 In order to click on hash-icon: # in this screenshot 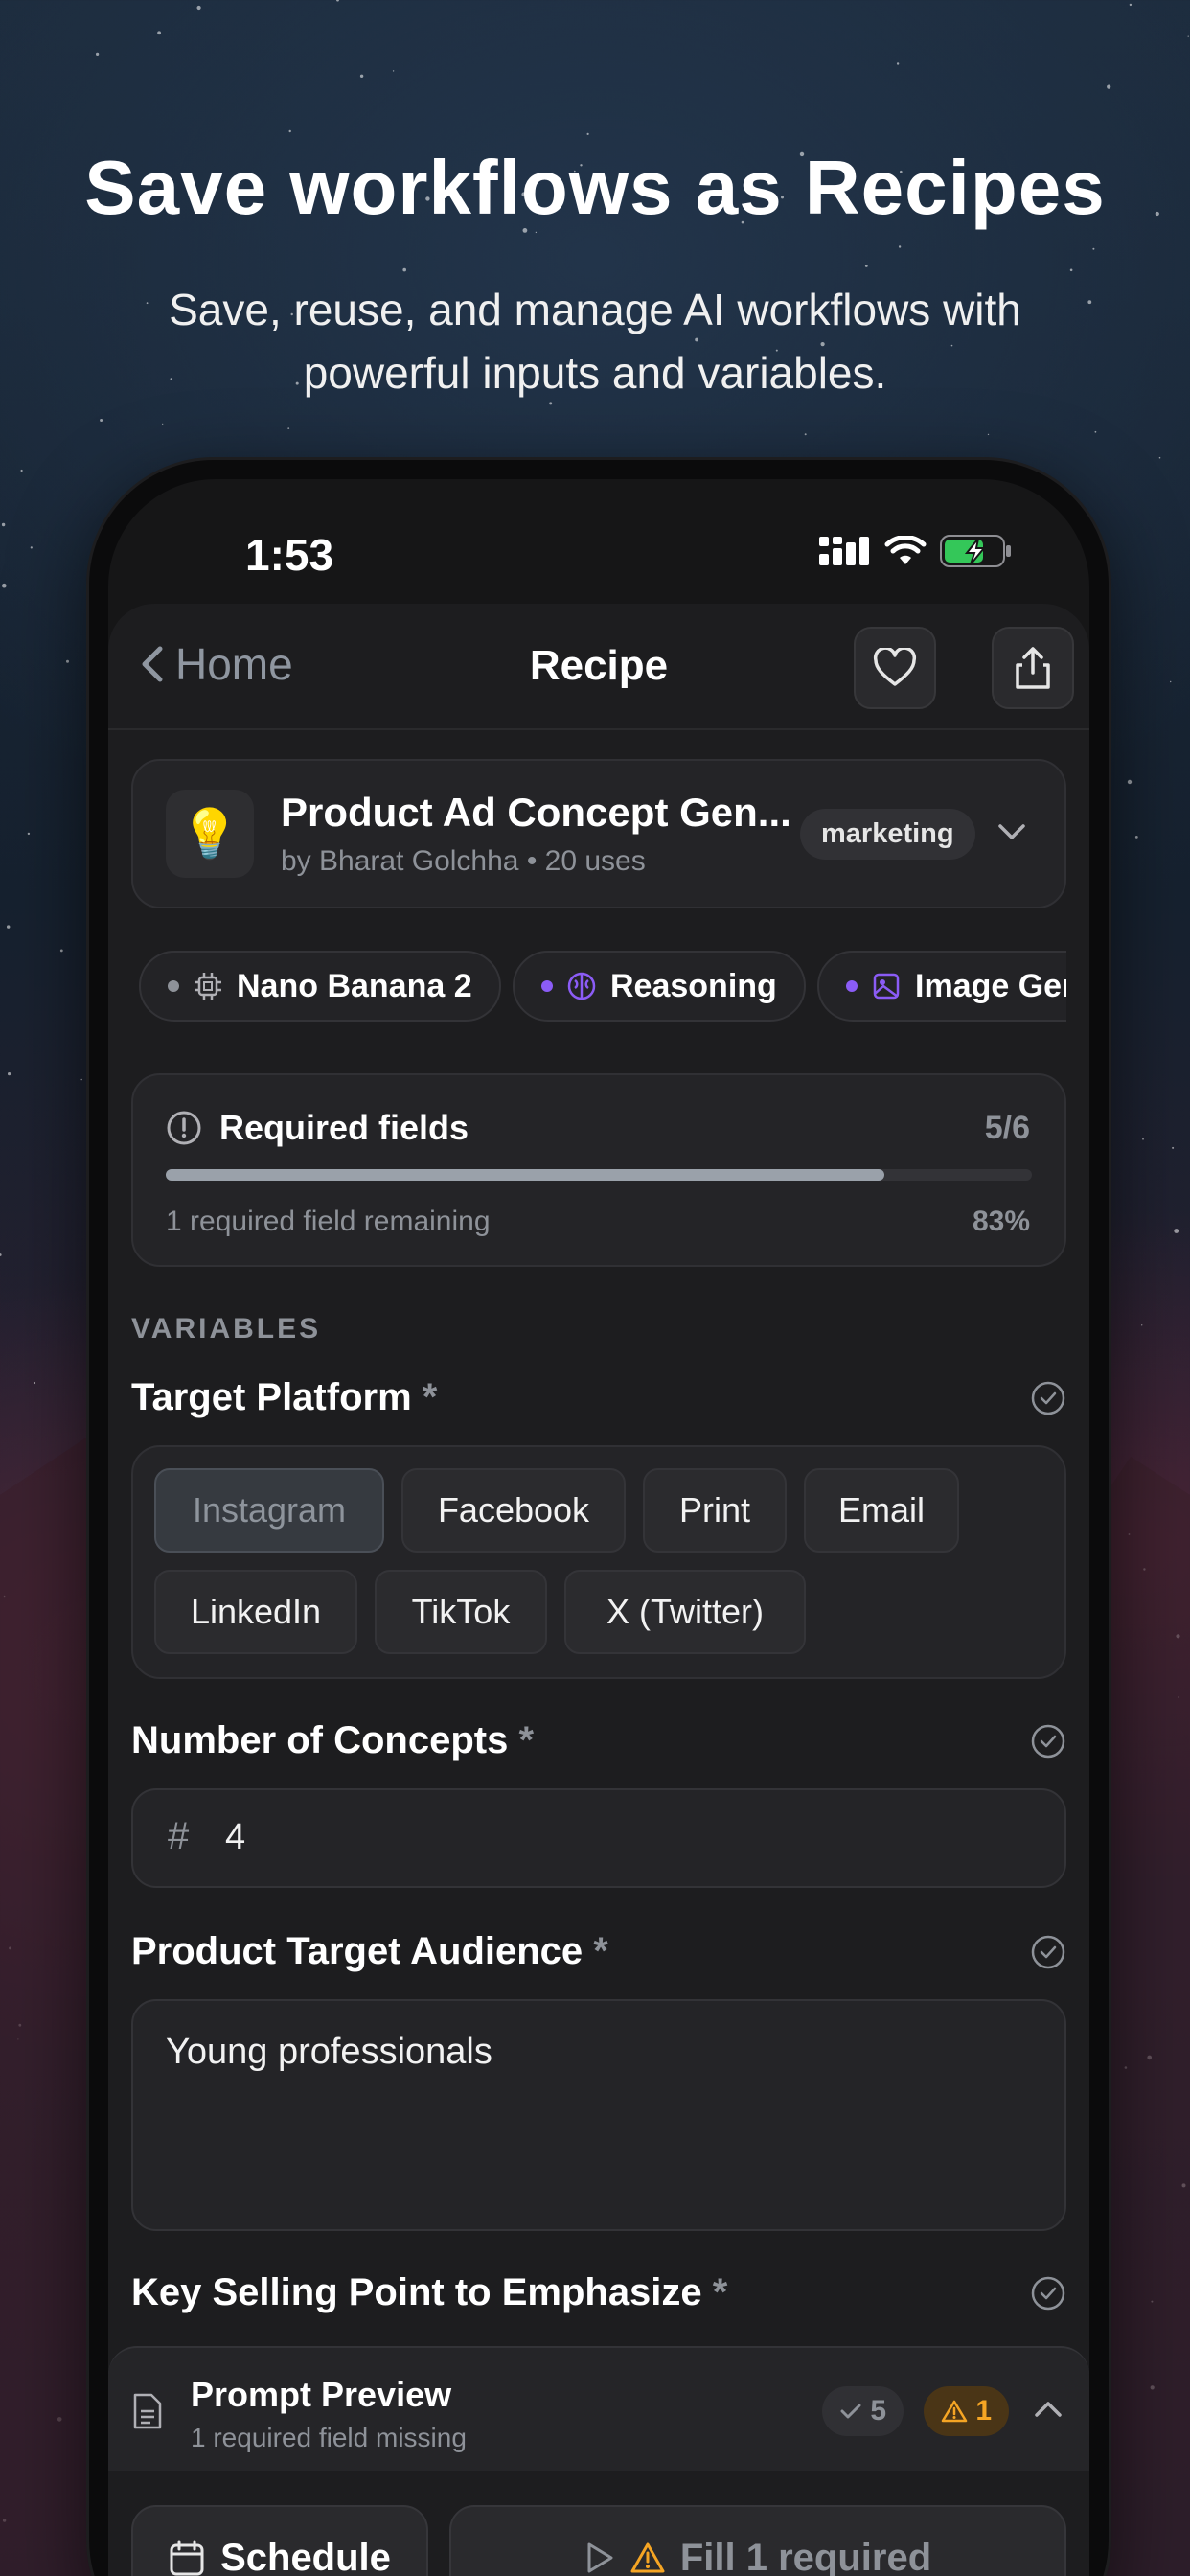, I will do `click(179, 1836)`.